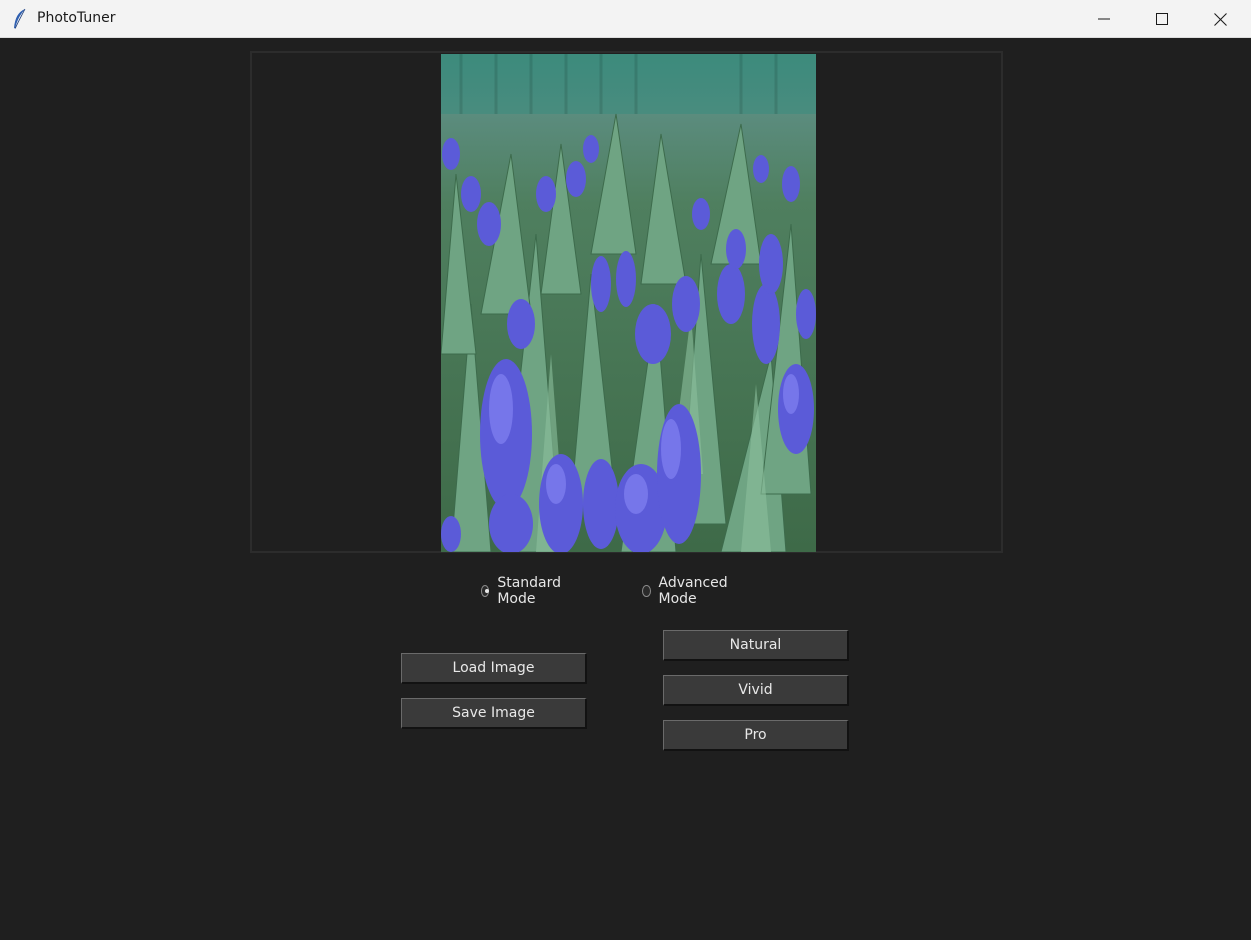 Image resolution: width=1251 pixels, height=940 pixels. I want to click on title-bar: PhotoTuner, so click(625, 19).